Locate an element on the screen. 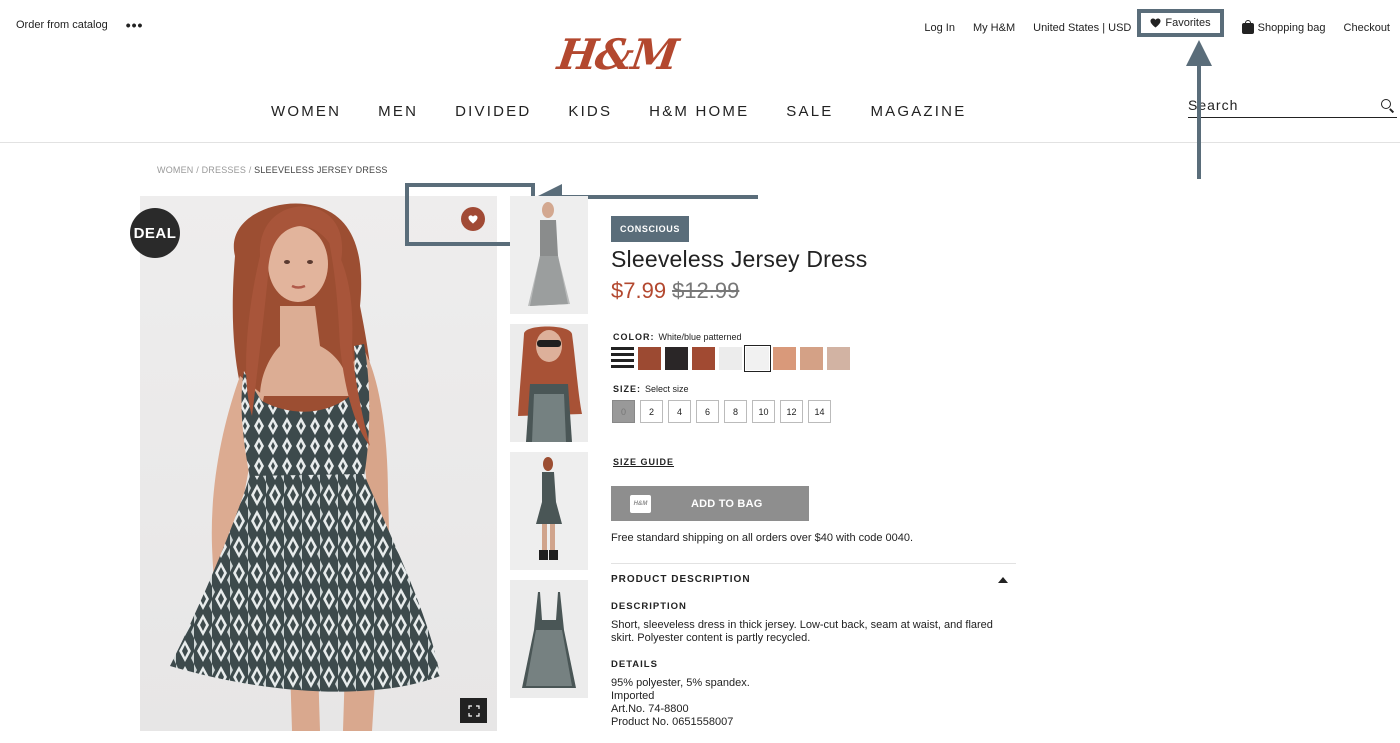  size-option: 0 is located at coordinates (623, 411).